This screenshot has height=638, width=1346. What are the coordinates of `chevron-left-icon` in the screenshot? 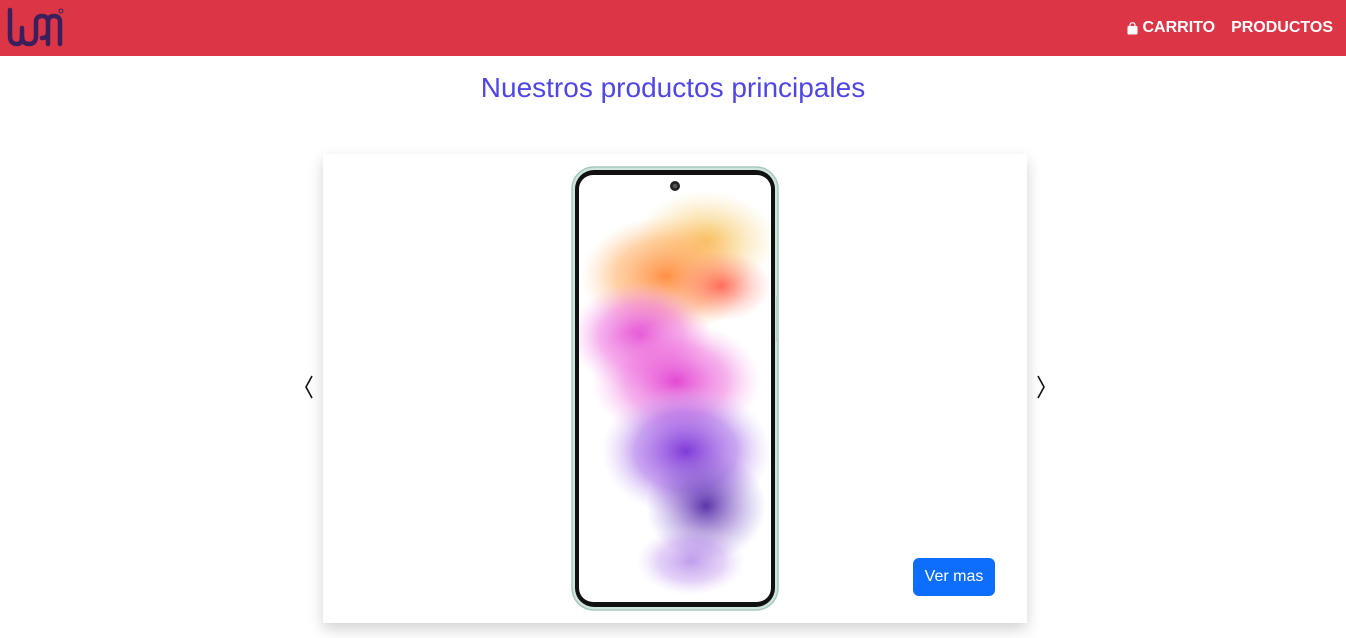 It's located at (309, 387).